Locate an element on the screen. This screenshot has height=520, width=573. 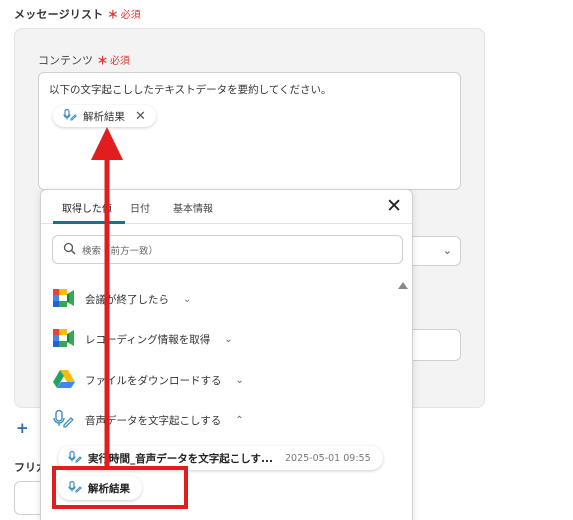
chip-label: 解析結果 is located at coordinates (104, 116).